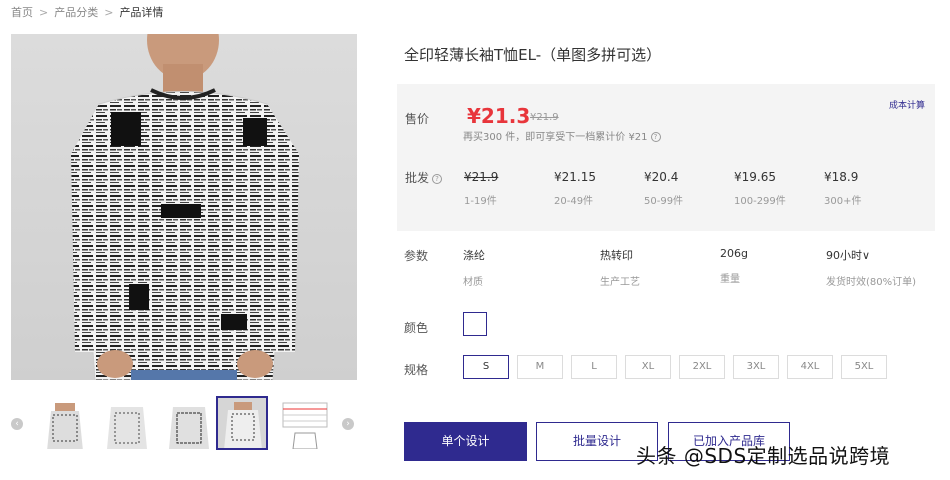 This screenshot has width=950, height=480. Describe the element at coordinates (620, 267) in the screenshot. I see `param-process: 热转印 生产工艺` at that location.